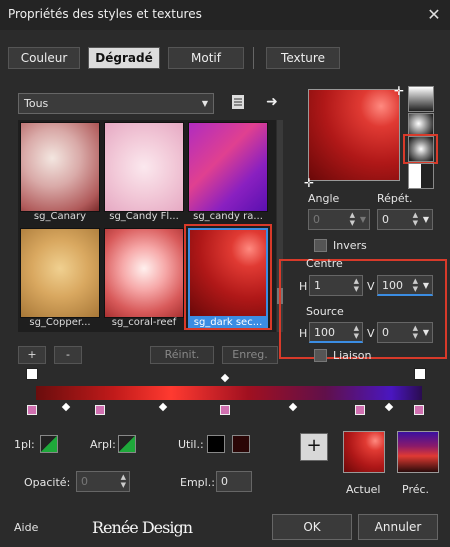  What do you see at coordinates (84, 481) in the screenshot?
I see `opacity-value: 0` at bounding box center [84, 481].